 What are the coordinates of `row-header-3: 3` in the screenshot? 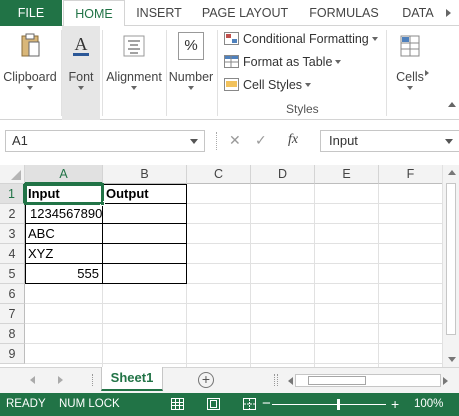 It's located at (12, 234).